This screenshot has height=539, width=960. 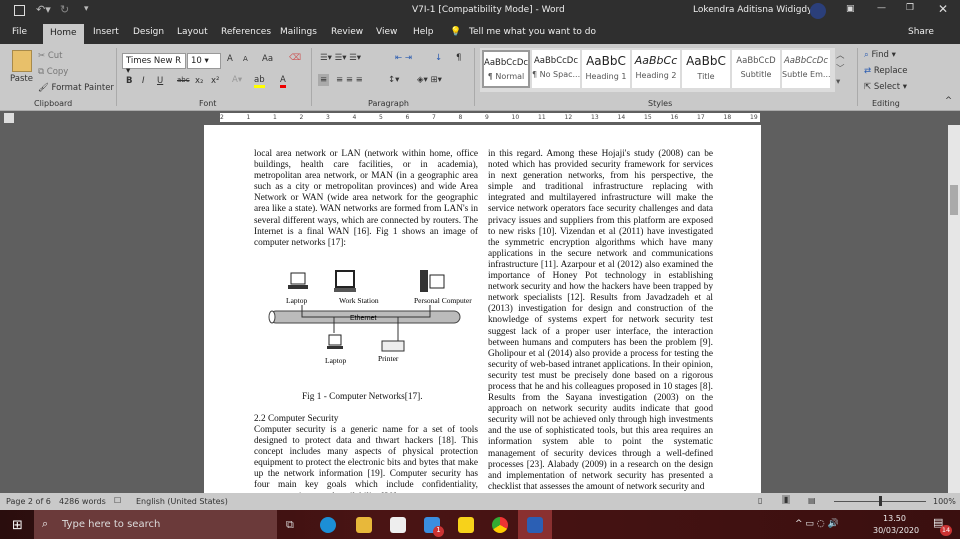 I want to click on user-name: Lokendra Aditisna Widigdyo, so click(x=755, y=10).